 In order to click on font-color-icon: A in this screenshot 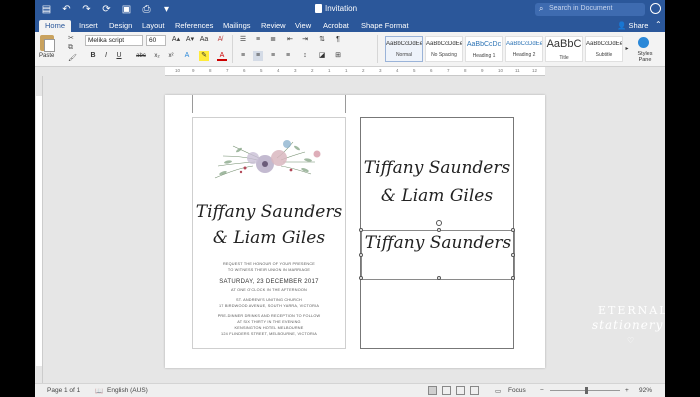, I will do `click(222, 56)`.